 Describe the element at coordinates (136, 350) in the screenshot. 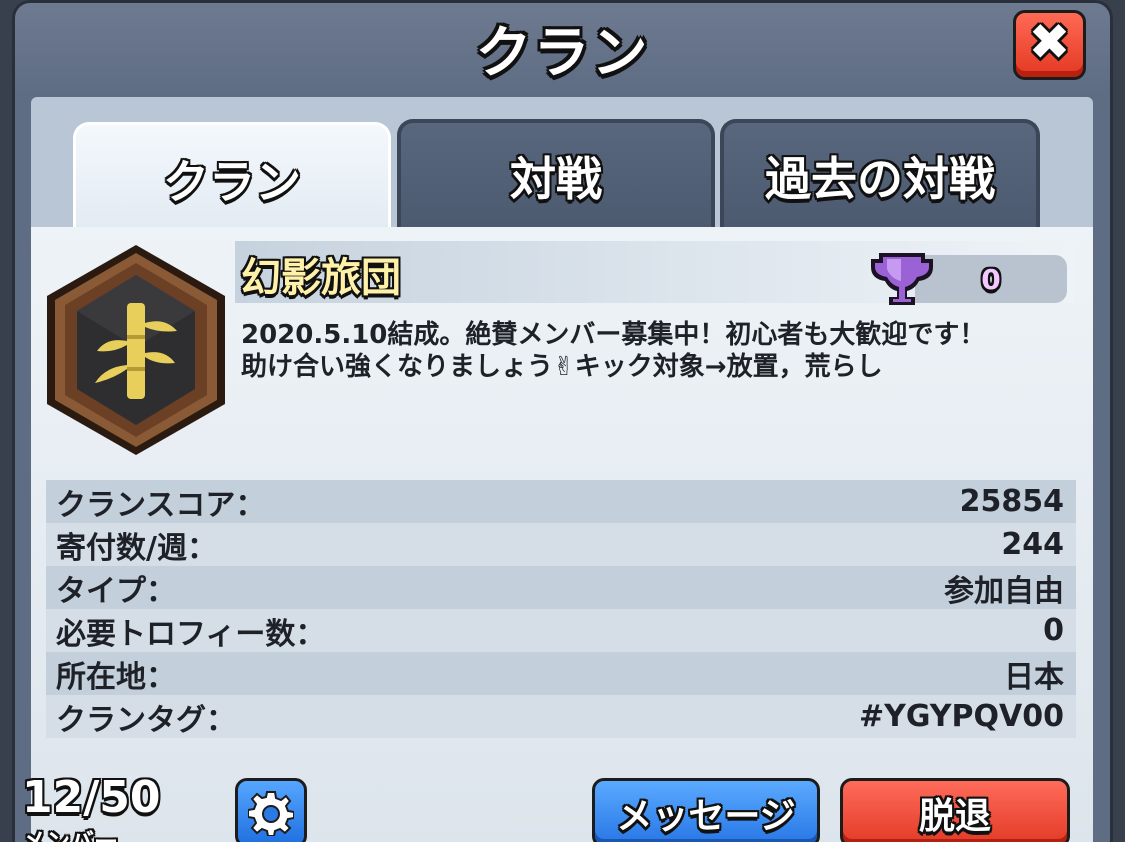

I see `bamboo-badge-icon` at that location.